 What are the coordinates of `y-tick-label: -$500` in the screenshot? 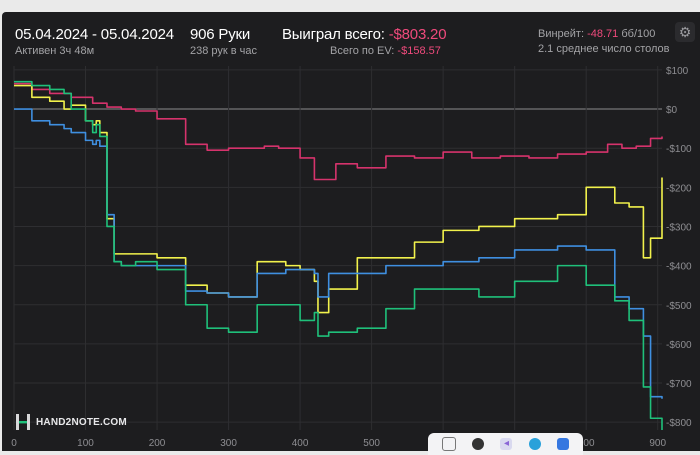 It's located at (679, 306).